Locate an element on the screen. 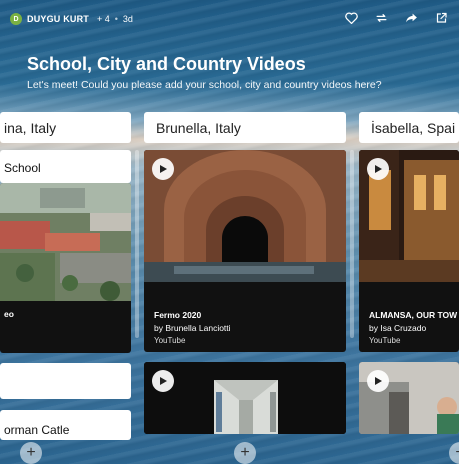 Image resolution: width=459 pixels, height=464 pixels. likes-count: + 4 is located at coordinates (103, 19).